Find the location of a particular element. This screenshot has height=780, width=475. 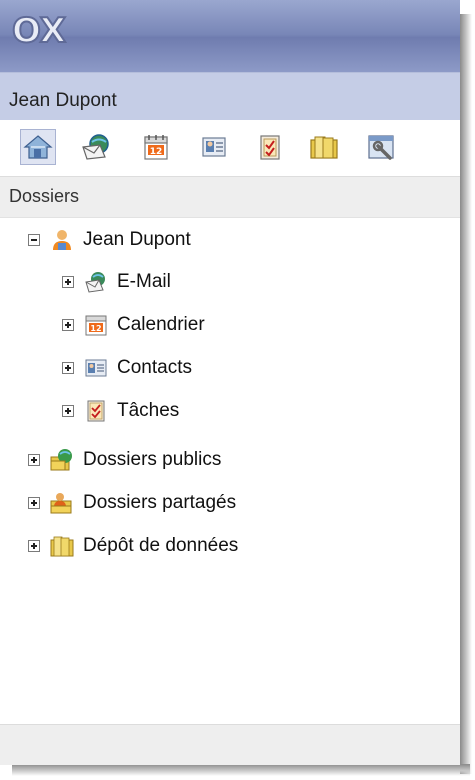

tree-item-label: Dossiers partagés is located at coordinates (160, 502).